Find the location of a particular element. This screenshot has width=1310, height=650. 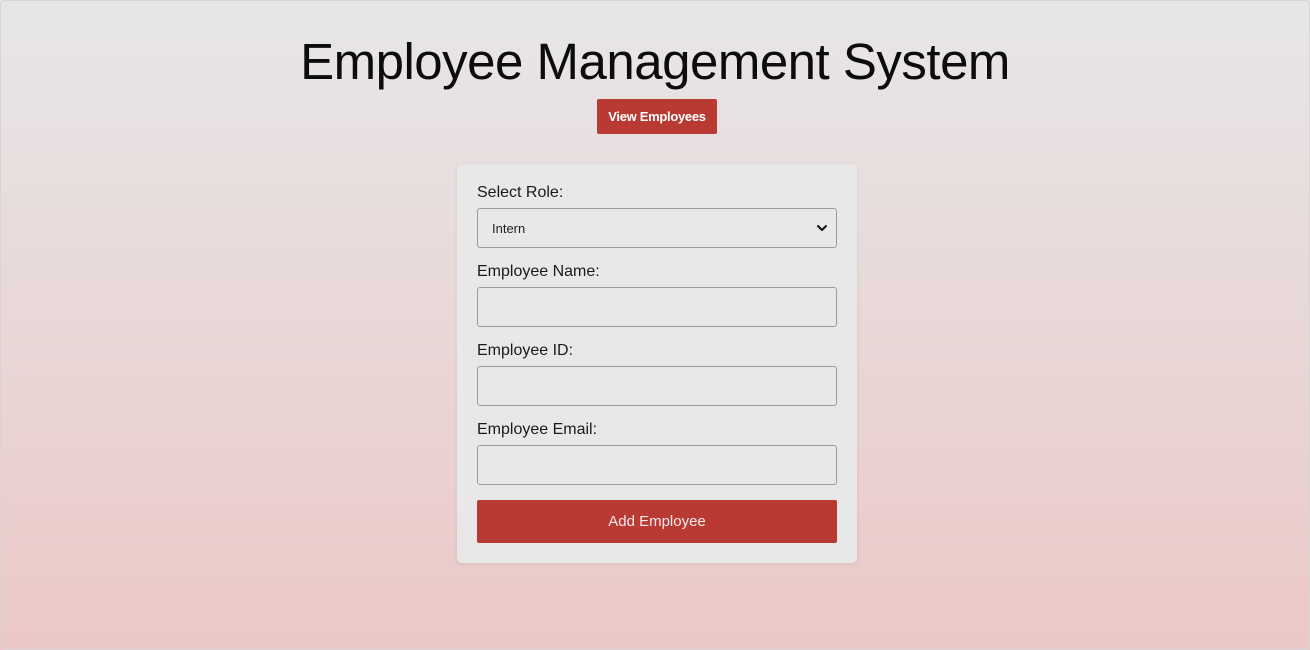

employee-name-input is located at coordinates (657, 307).